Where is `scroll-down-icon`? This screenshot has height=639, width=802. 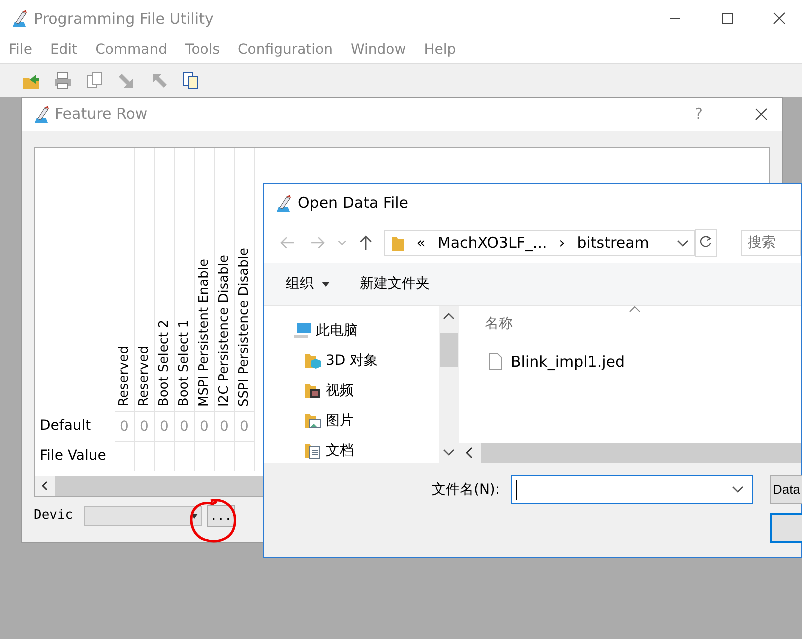
scroll-down-icon is located at coordinates (449, 453).